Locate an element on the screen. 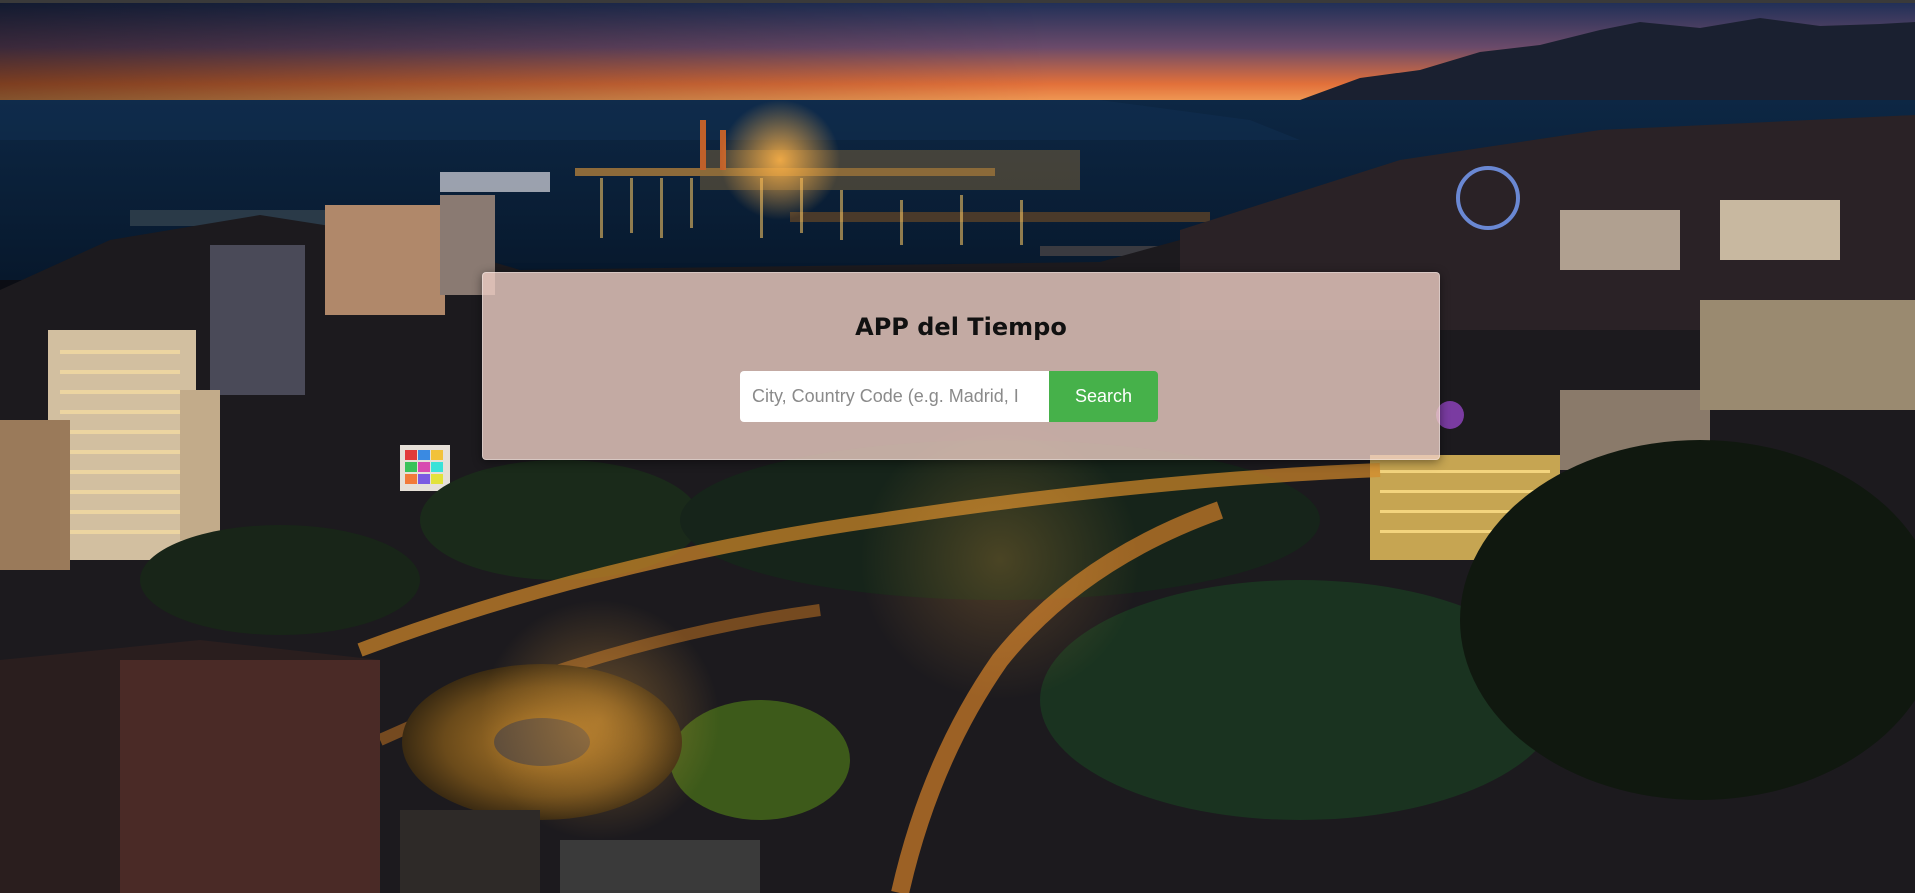 The height and width of the screenshot is (893, 1915). search-form: Search is located at coordinates (950, 396).